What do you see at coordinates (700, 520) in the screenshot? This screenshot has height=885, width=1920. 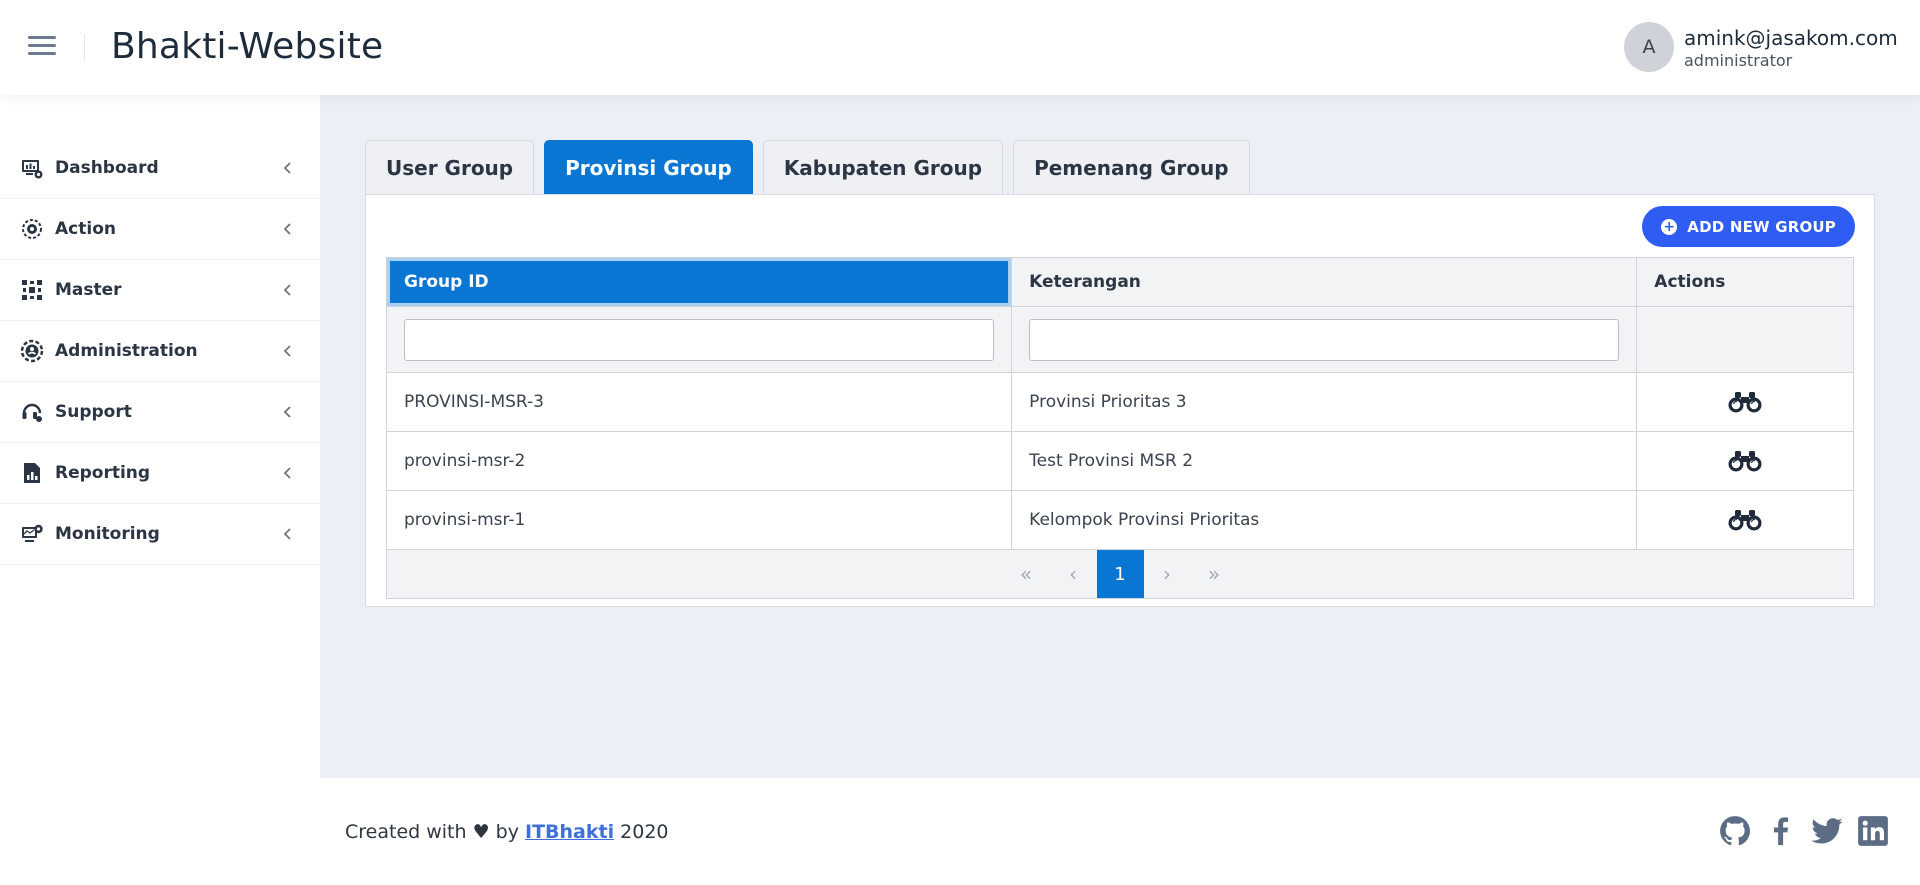 I see `group-id-cell: provinsi-msr-1` at bounding box center [700, 520].